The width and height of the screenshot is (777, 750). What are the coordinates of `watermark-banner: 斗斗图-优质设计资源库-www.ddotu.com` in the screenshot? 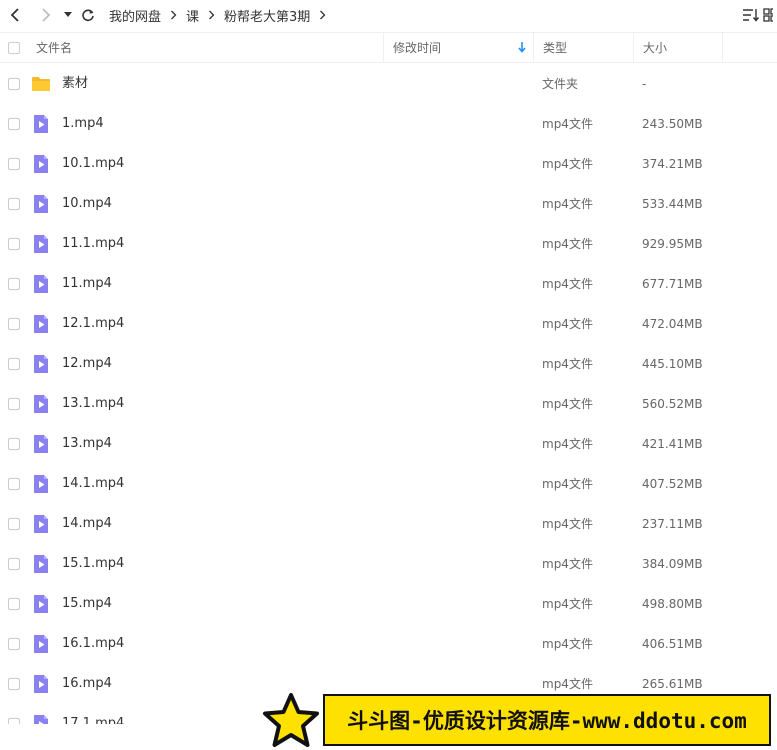 It's located at (517, 720).